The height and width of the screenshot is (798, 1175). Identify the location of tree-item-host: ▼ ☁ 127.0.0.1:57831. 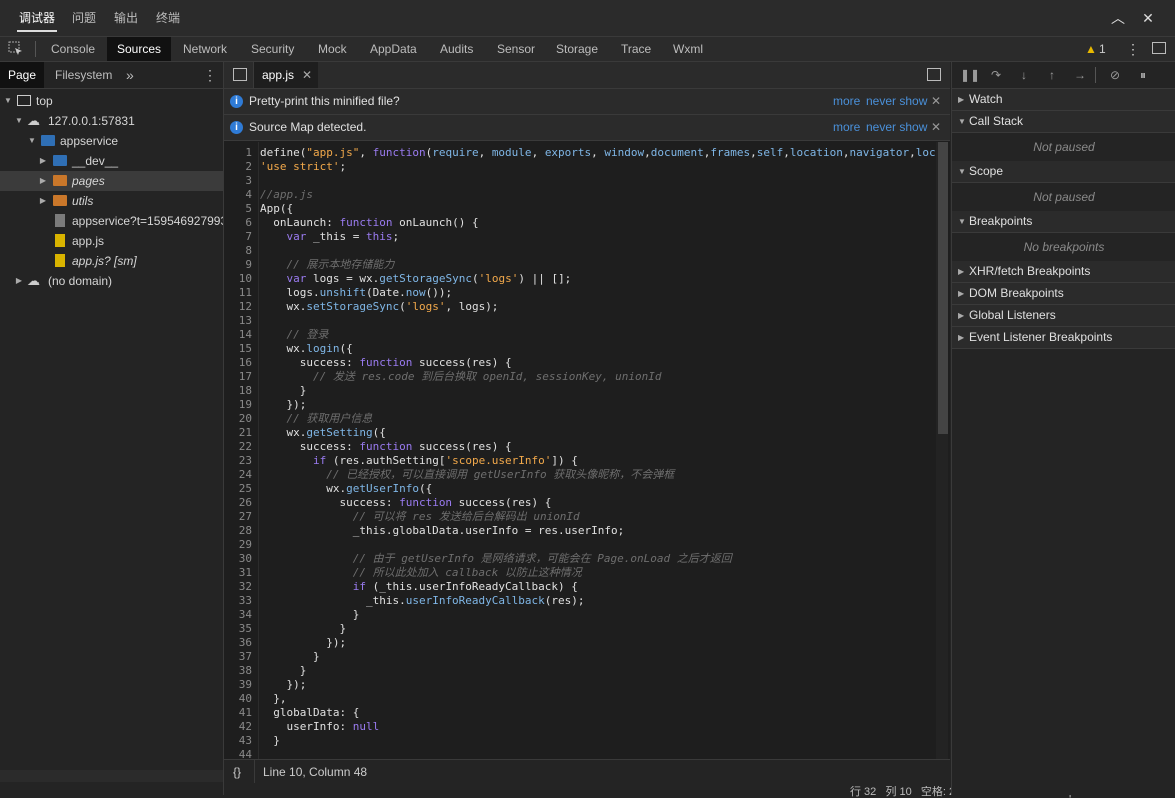
(111, 121).